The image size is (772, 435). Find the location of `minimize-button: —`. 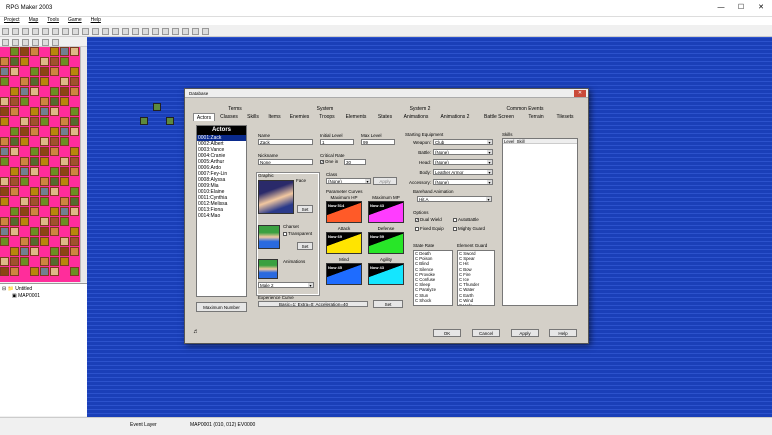

minimize-button: — is located at coordinates (721, 8).